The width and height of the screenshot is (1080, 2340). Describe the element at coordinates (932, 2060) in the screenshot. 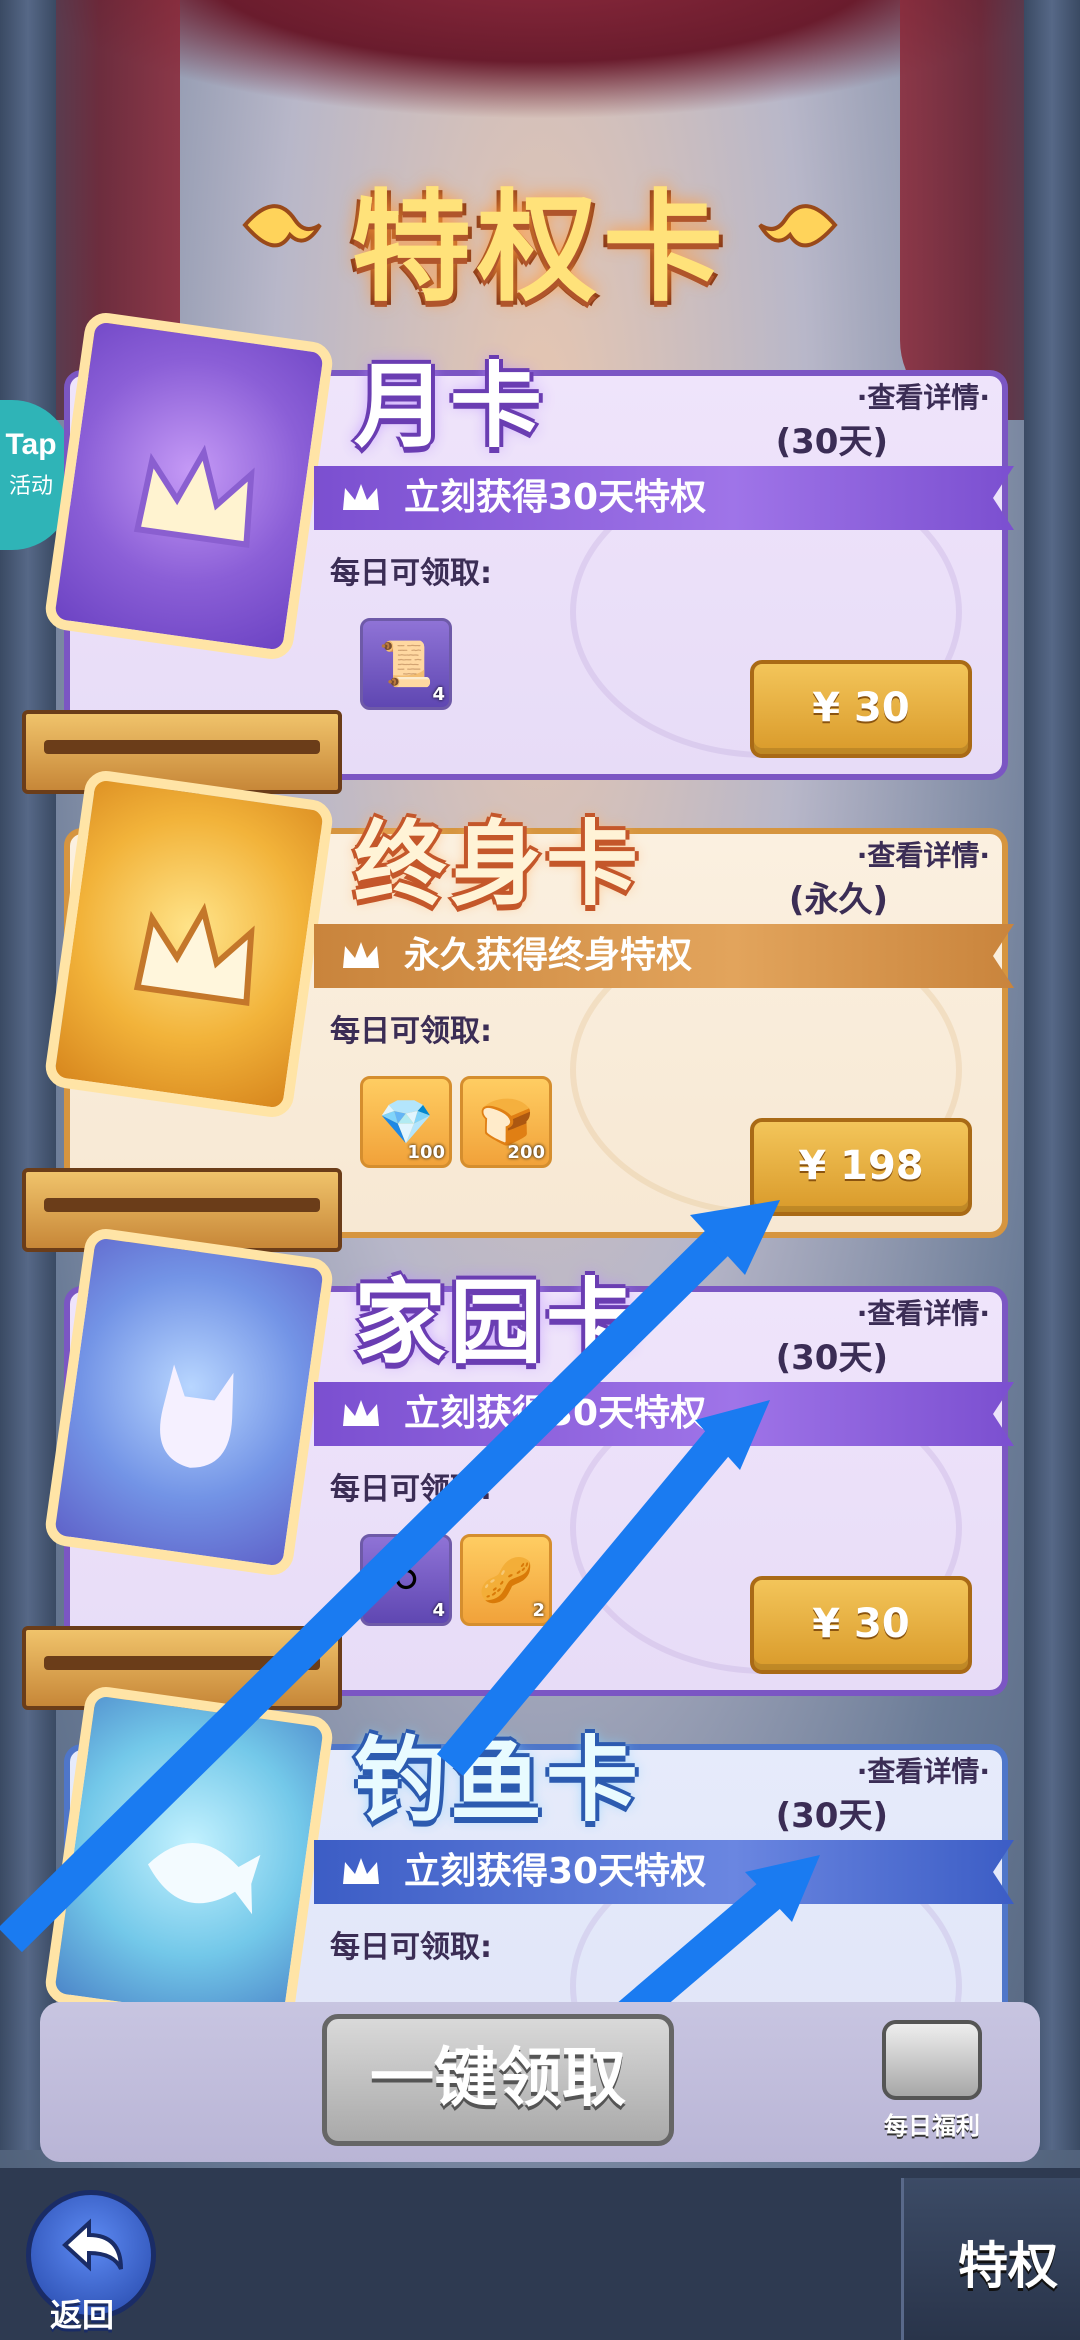

I see `treasure-chest-icon` at that location.